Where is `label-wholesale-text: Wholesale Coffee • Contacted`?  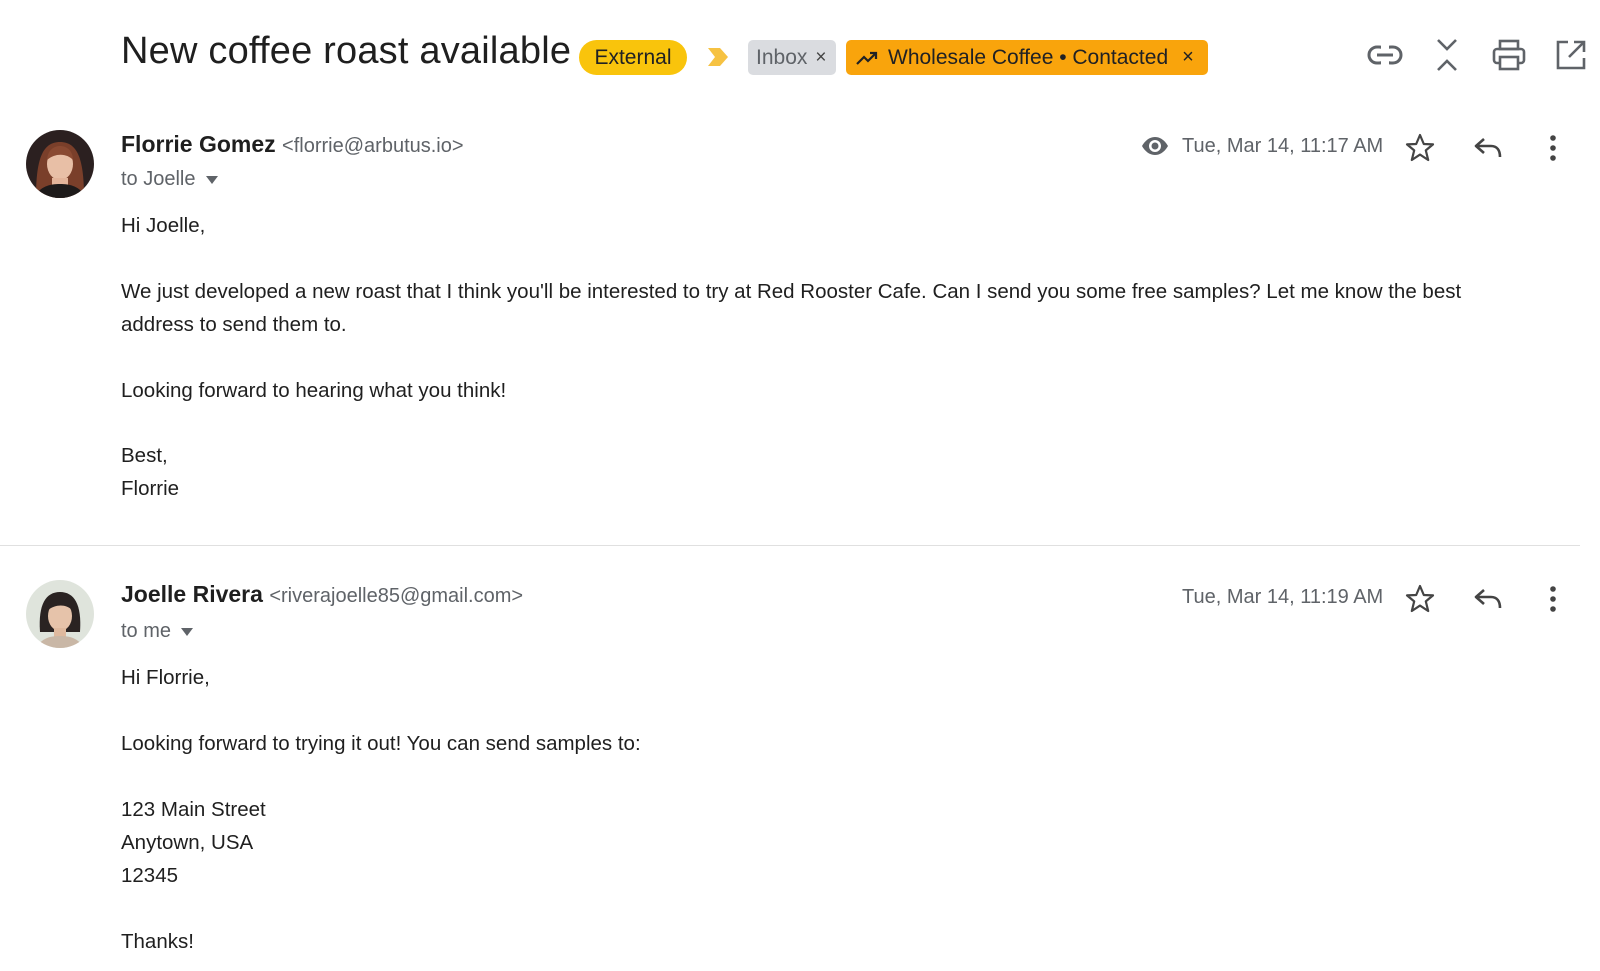
label-wholesale-text: Wholesale Coffee • Contacted is located at coordinates (1028, 57).